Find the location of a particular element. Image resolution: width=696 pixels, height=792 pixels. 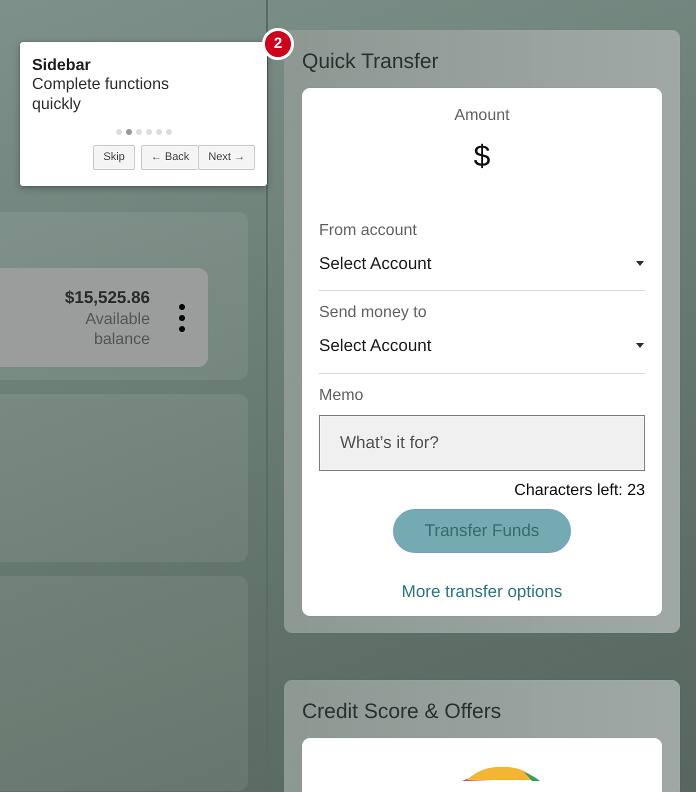

amount-field: $ is located at coordinates (482, 156).